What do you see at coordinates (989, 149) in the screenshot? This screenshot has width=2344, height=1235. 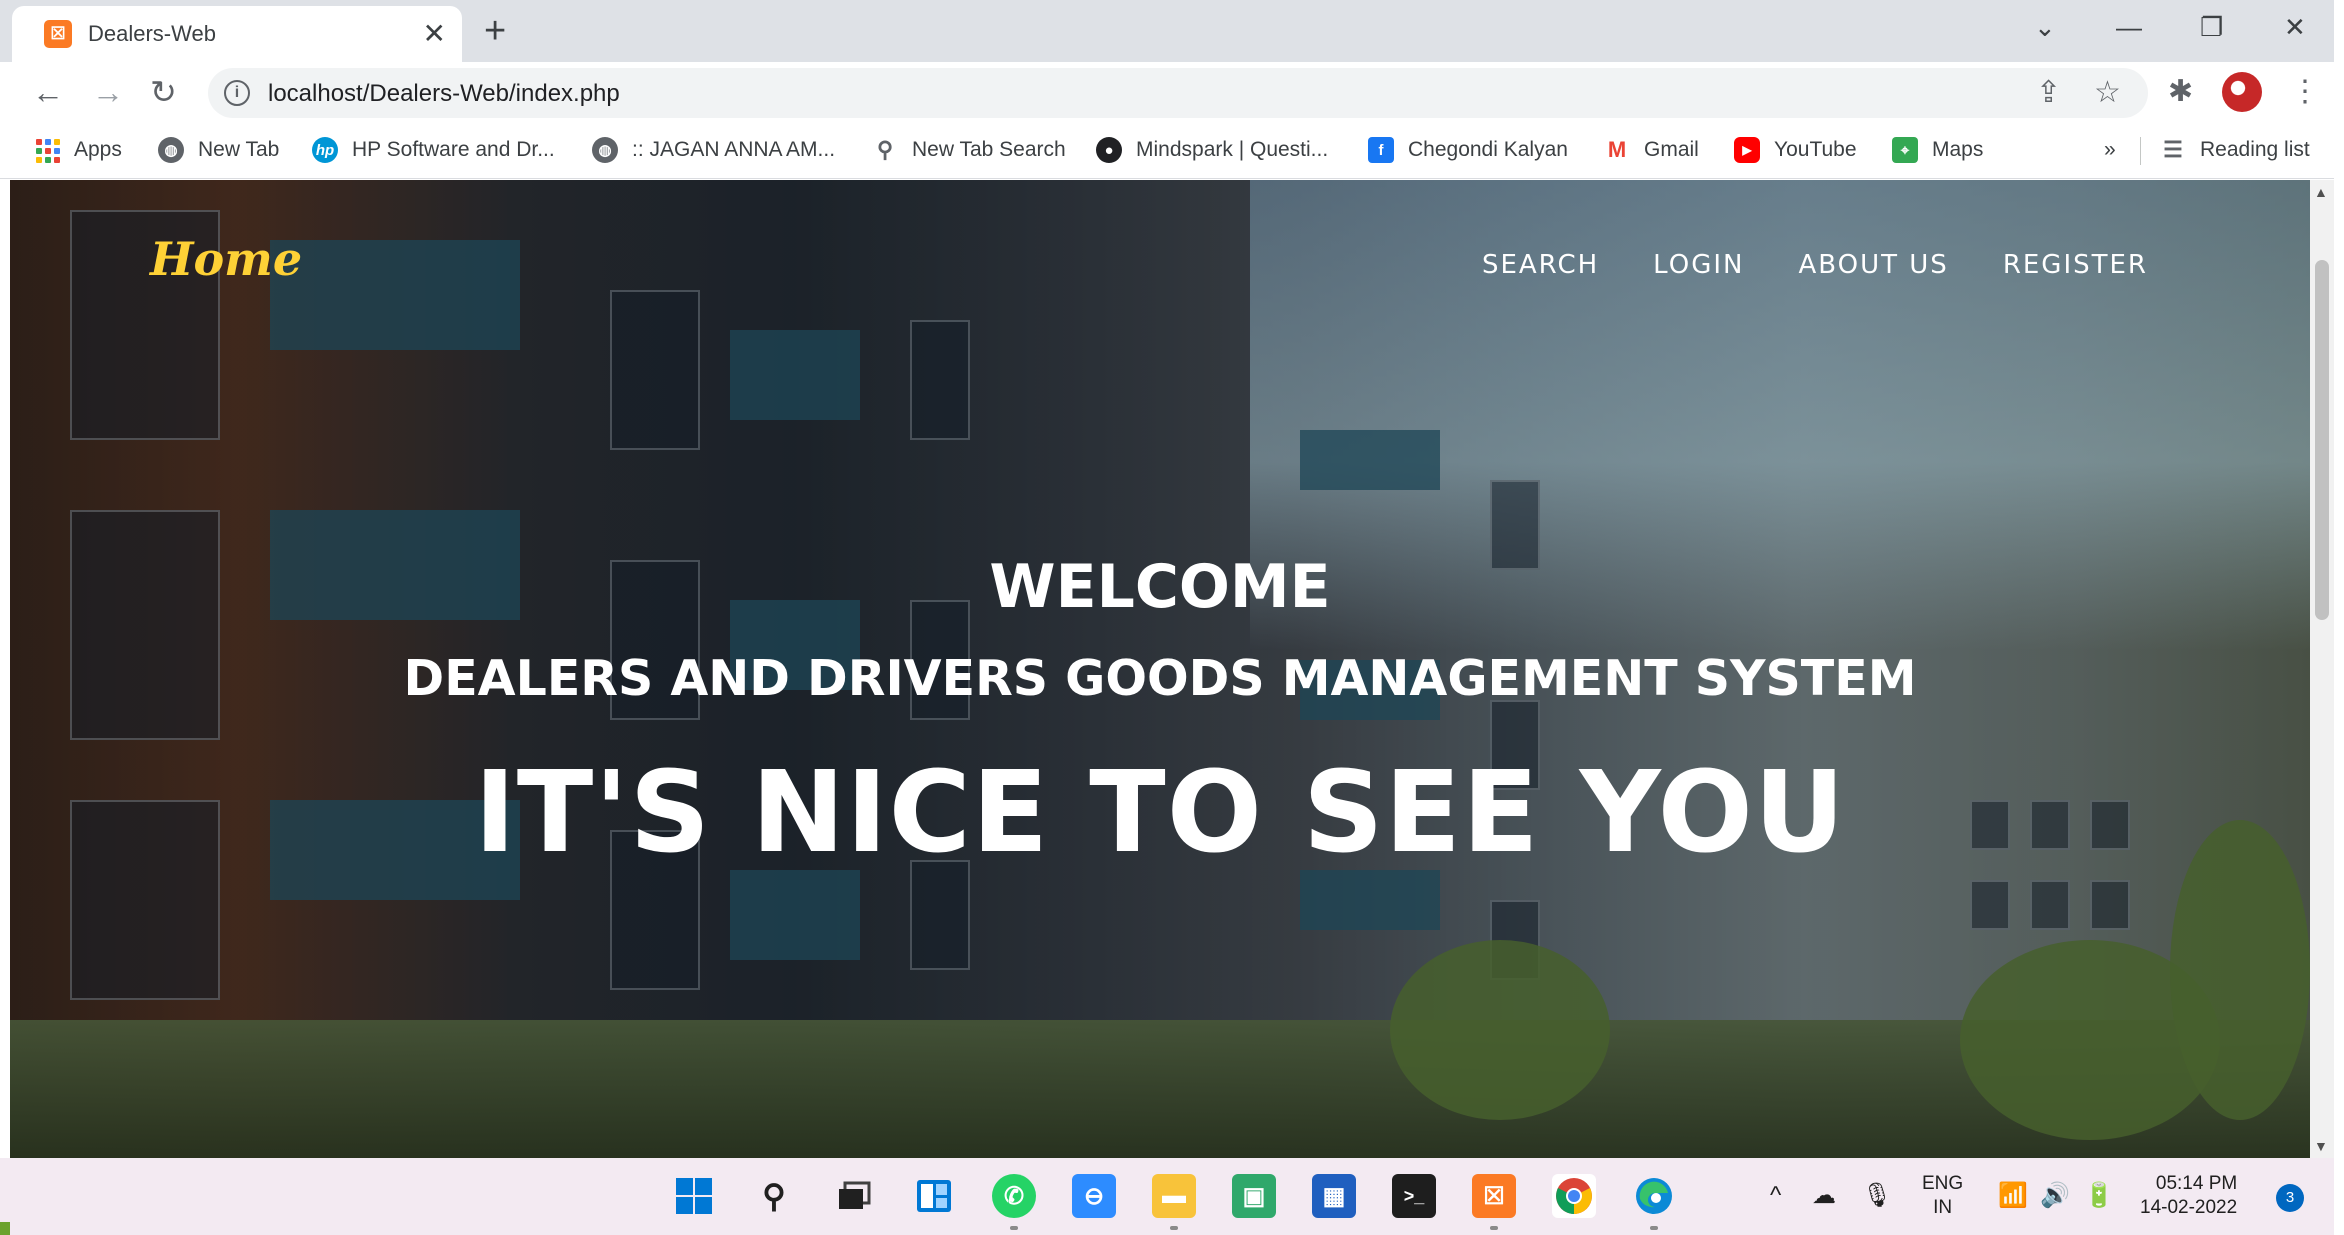 I see `bookmark-label: New Tab Search` at bounding box center [989, 149].